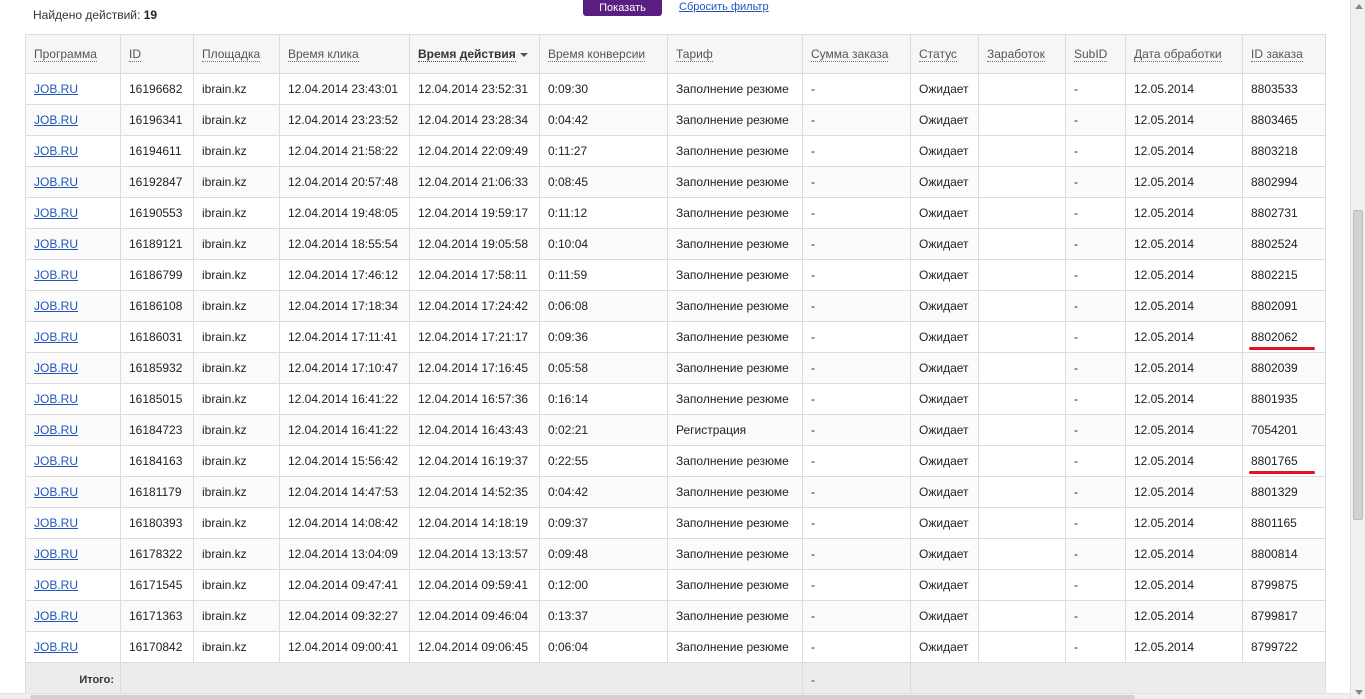 This screenshot has height=699, width=1365. What do you see at coordinates (231, 54) in the screenshot?
I see `column-header-label: Площадка` at bounding box center [231, 54].